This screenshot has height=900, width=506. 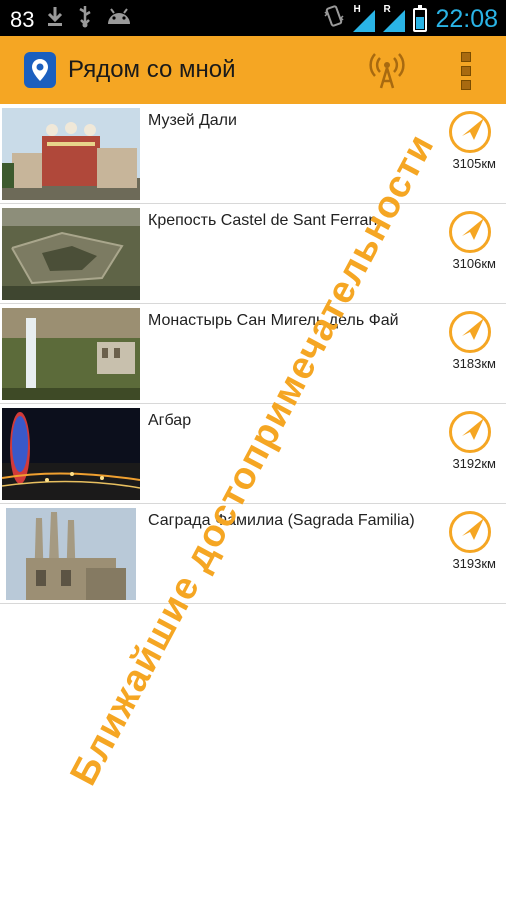 What do you see at coordinates (170, 420) in the screenshot?
I see `place-title: Агбар` at bounding box center [170, 420].